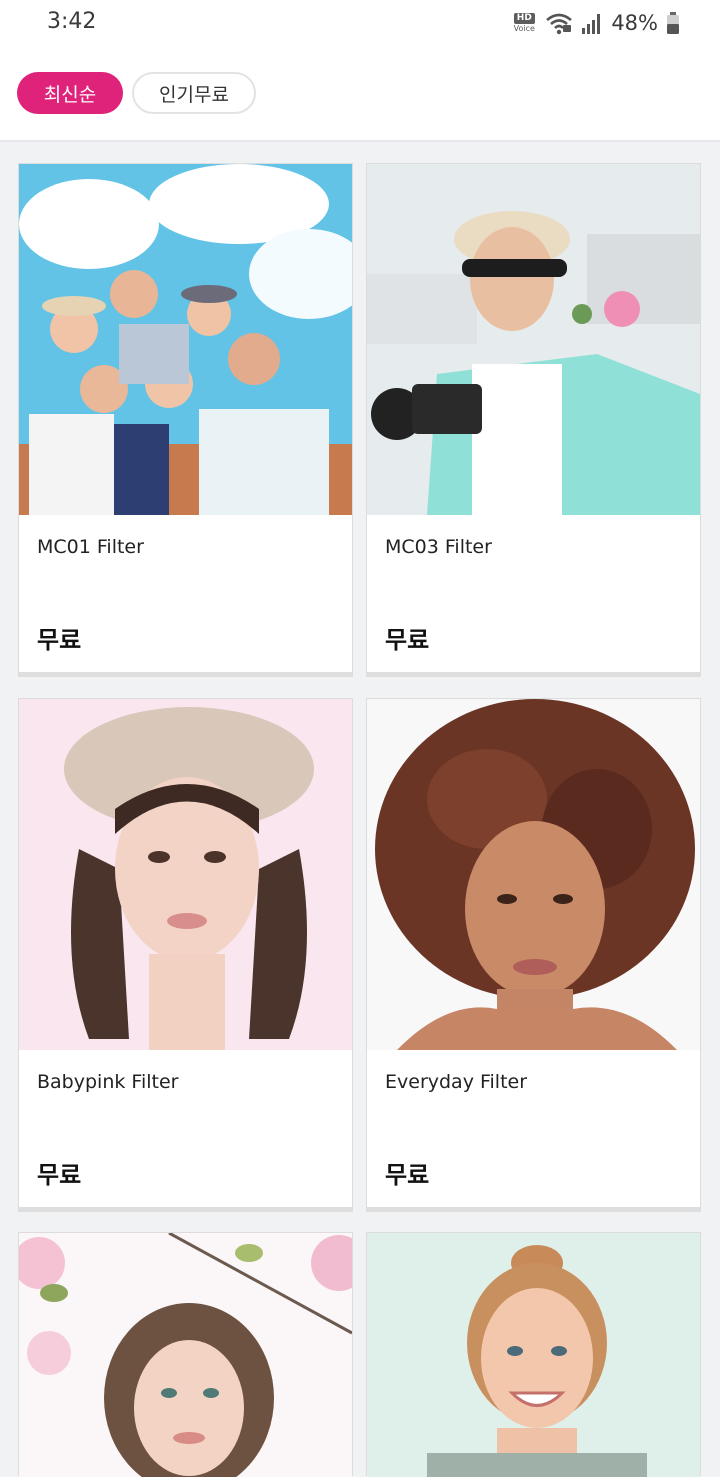 This screenshot has height=1477, width=720. I want to click on wifi-icon, so click(559, 24).